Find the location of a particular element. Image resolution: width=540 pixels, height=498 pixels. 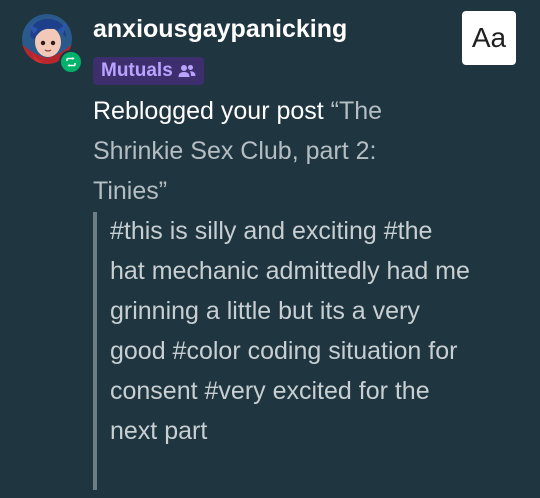

reblog-icon is located at coordinates (71, 62).